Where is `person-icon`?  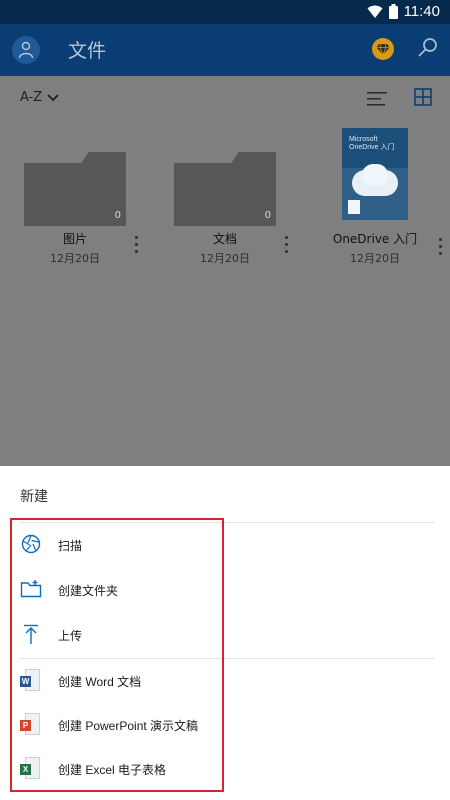 person-icon is located at coordinates (26, 50).